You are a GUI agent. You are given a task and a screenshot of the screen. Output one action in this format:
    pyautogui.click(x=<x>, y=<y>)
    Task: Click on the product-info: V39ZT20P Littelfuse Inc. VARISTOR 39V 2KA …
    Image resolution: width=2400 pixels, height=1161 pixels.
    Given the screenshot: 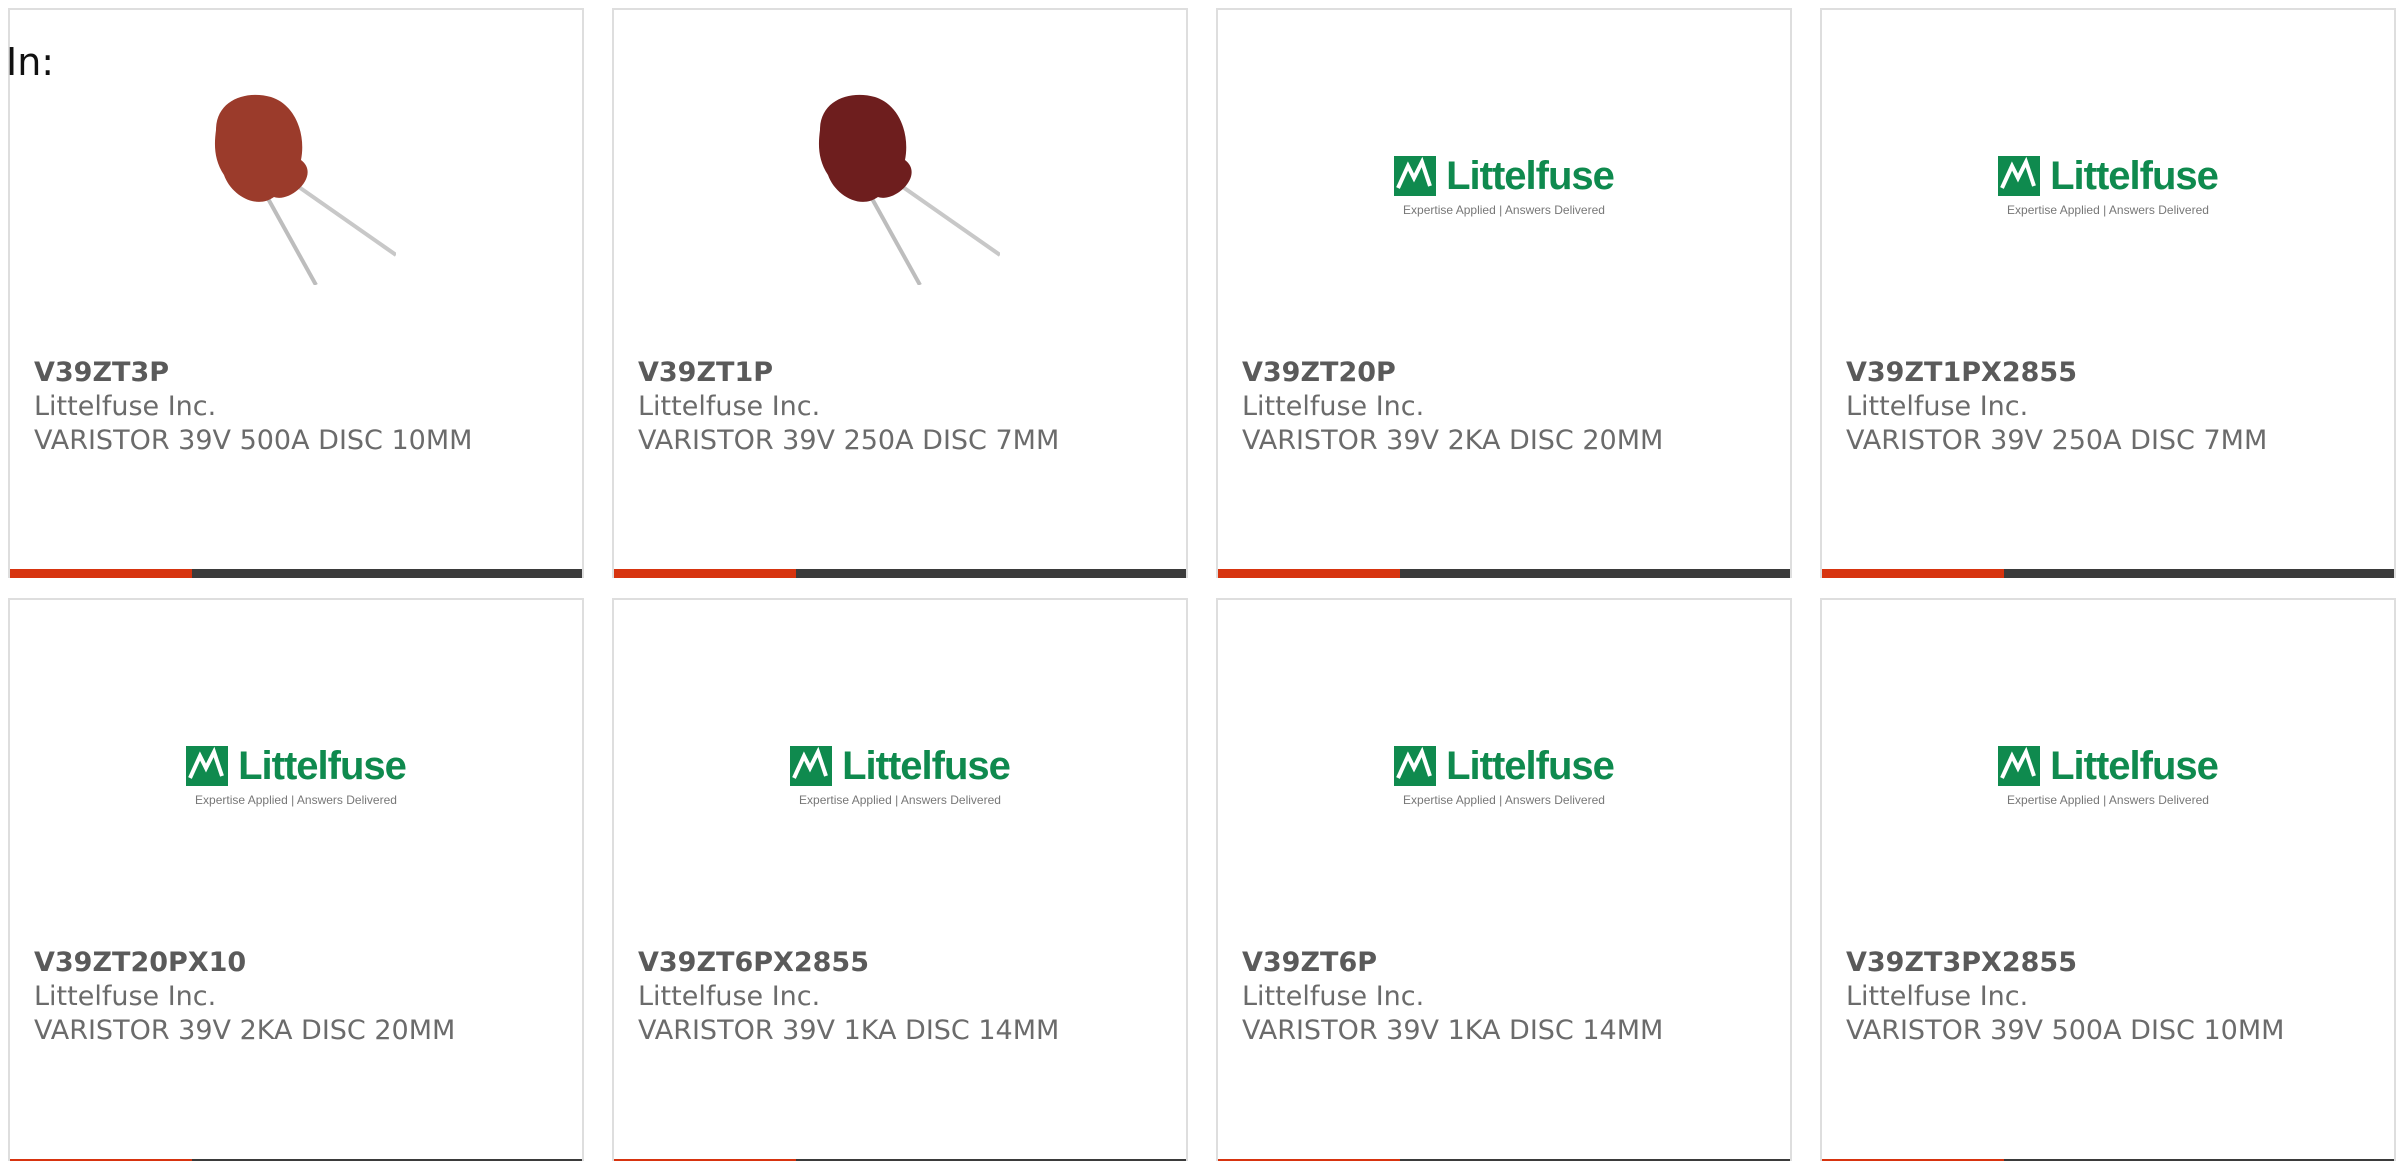 What is the action you would take?
    pyautogui.click(x=1510, y=407)
    